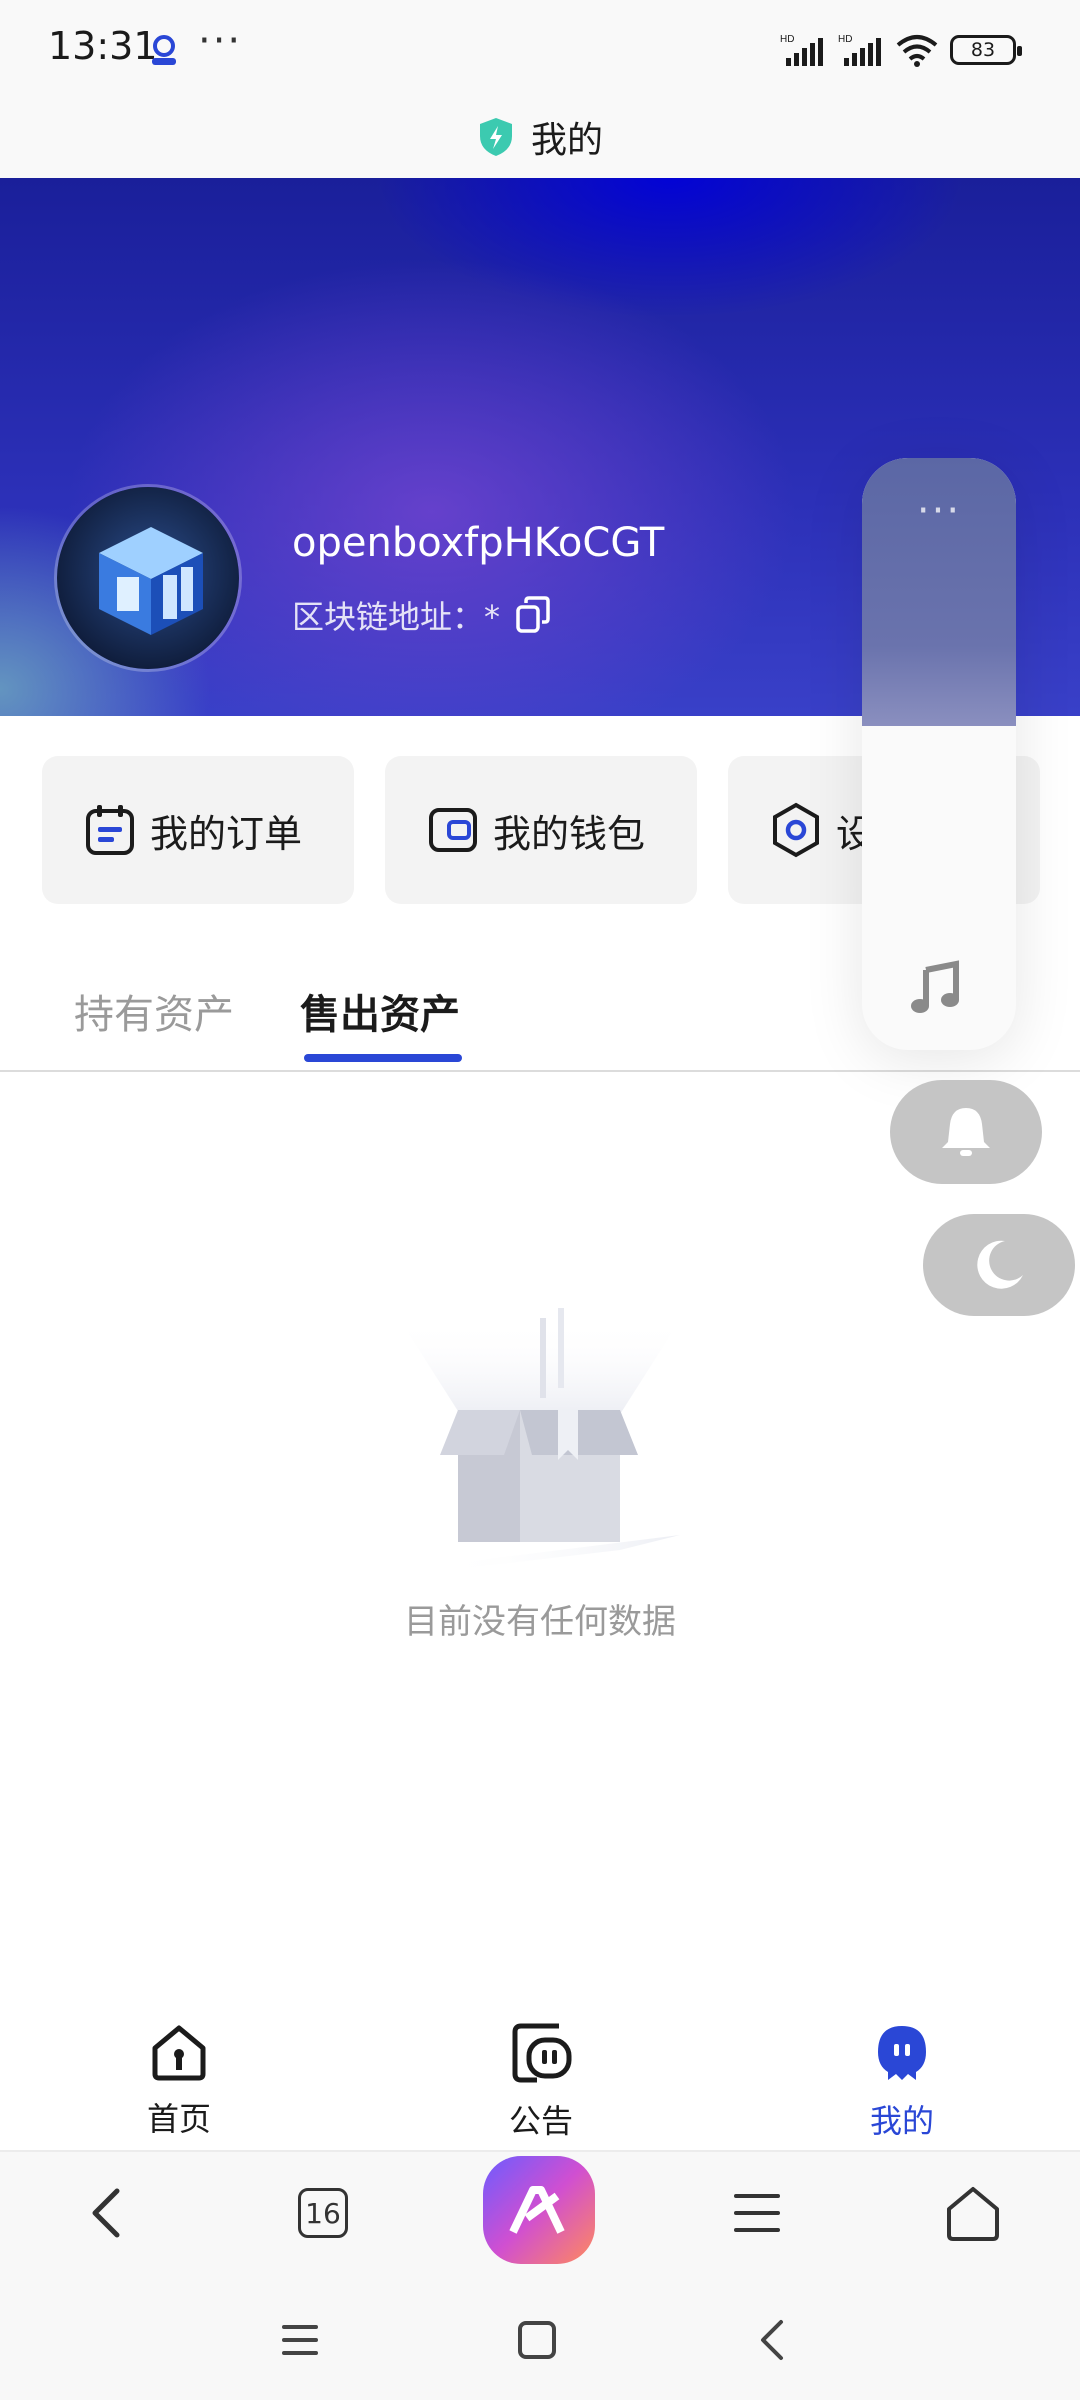 This screenshot has height=2400, width=1080. I want to click on status-bar: 13:31 ··· HD HD 83, so click(540, 48).